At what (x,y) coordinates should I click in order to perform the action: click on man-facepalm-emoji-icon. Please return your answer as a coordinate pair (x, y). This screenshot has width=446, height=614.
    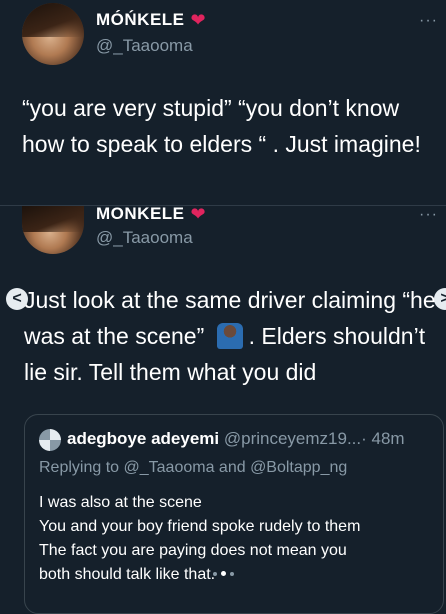
    Looking at the image, I should click on (229, 336).